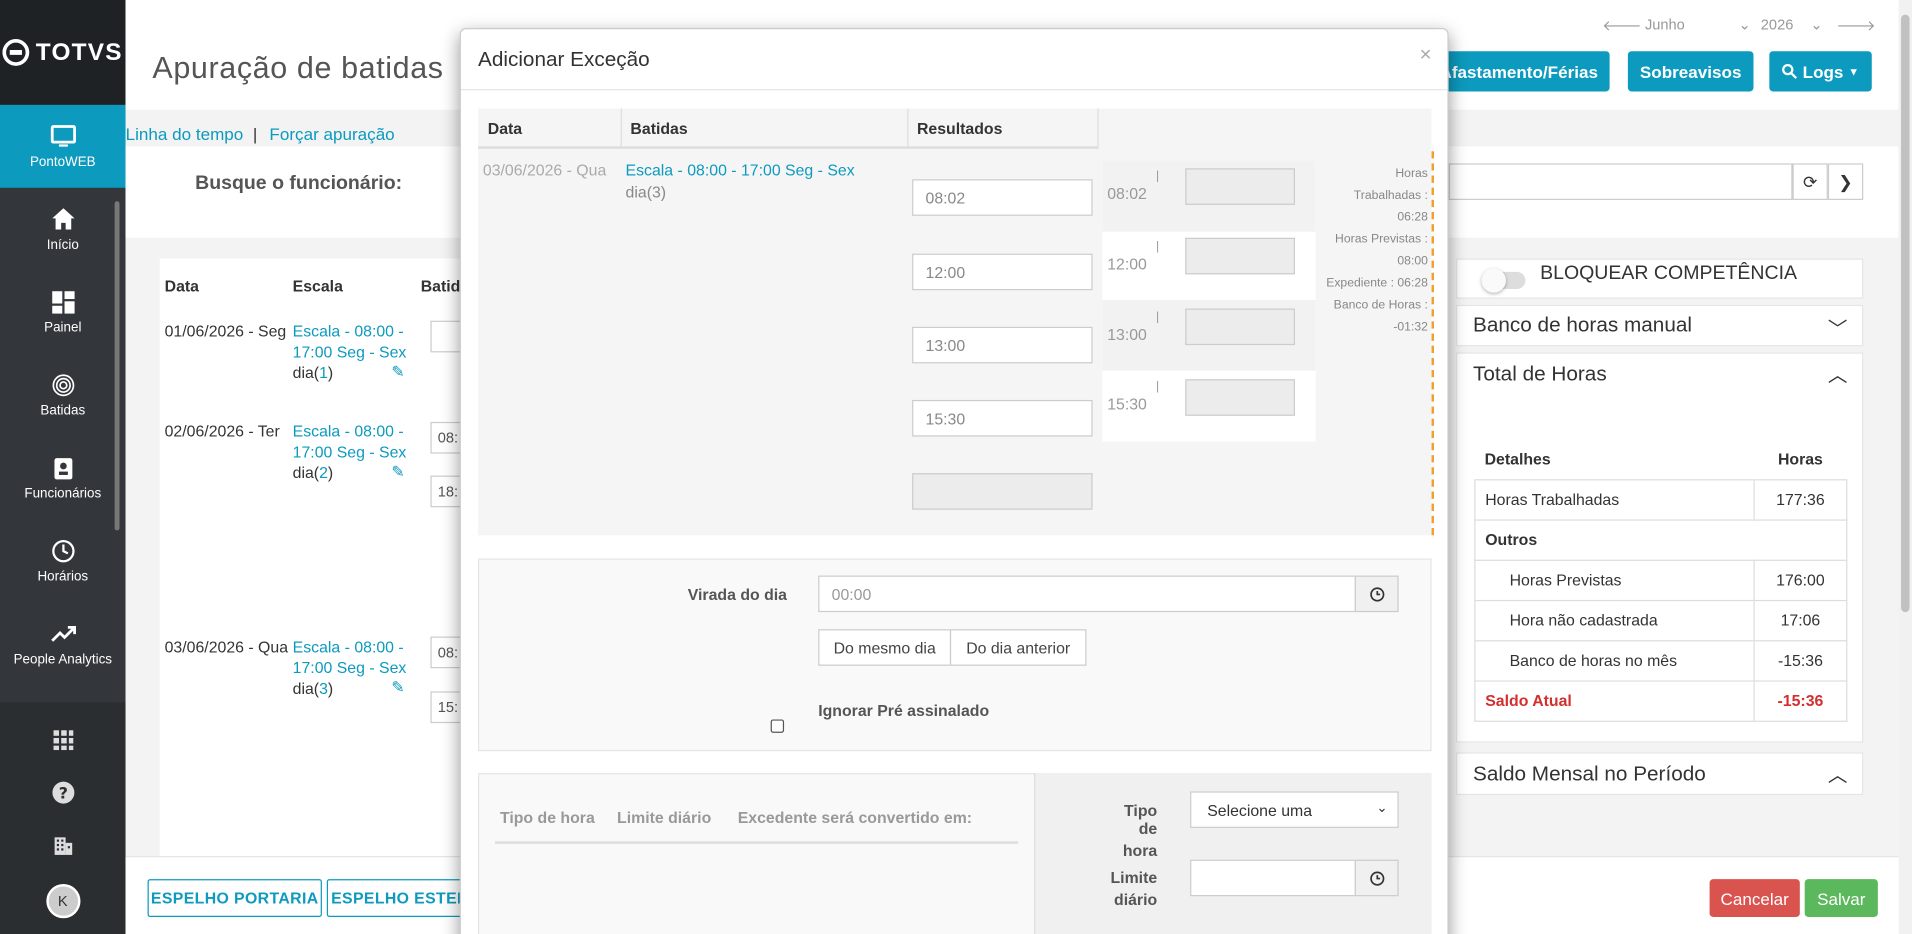 This screenshot has height=934, width=1912. Describe the element at coordinates (777, 726) in the screenshot. I see `ignorar-checkbox` at that location.